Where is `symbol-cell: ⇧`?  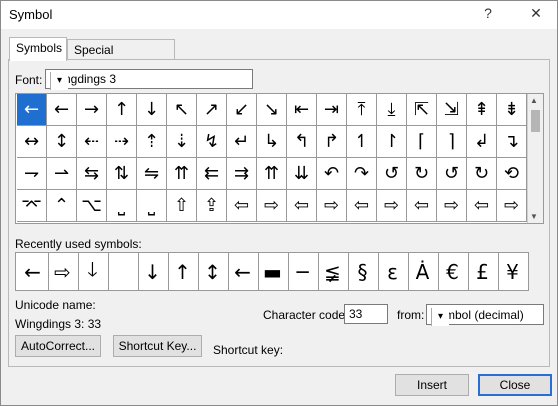
symbol-cell: ⇧ is located at coordinates (182, 206).